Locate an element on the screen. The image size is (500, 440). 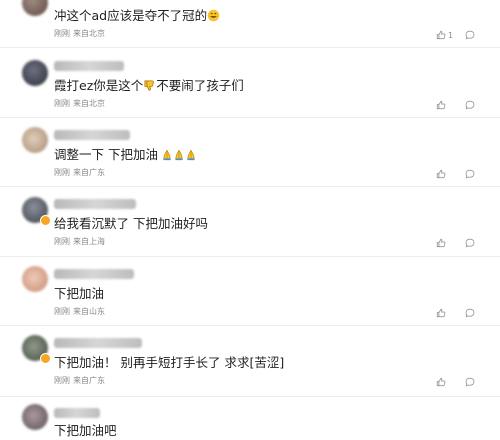
comment-text: 下把加油！ 别再手短打手长了 求求[苦涩] is located at coordinates (169, 362).